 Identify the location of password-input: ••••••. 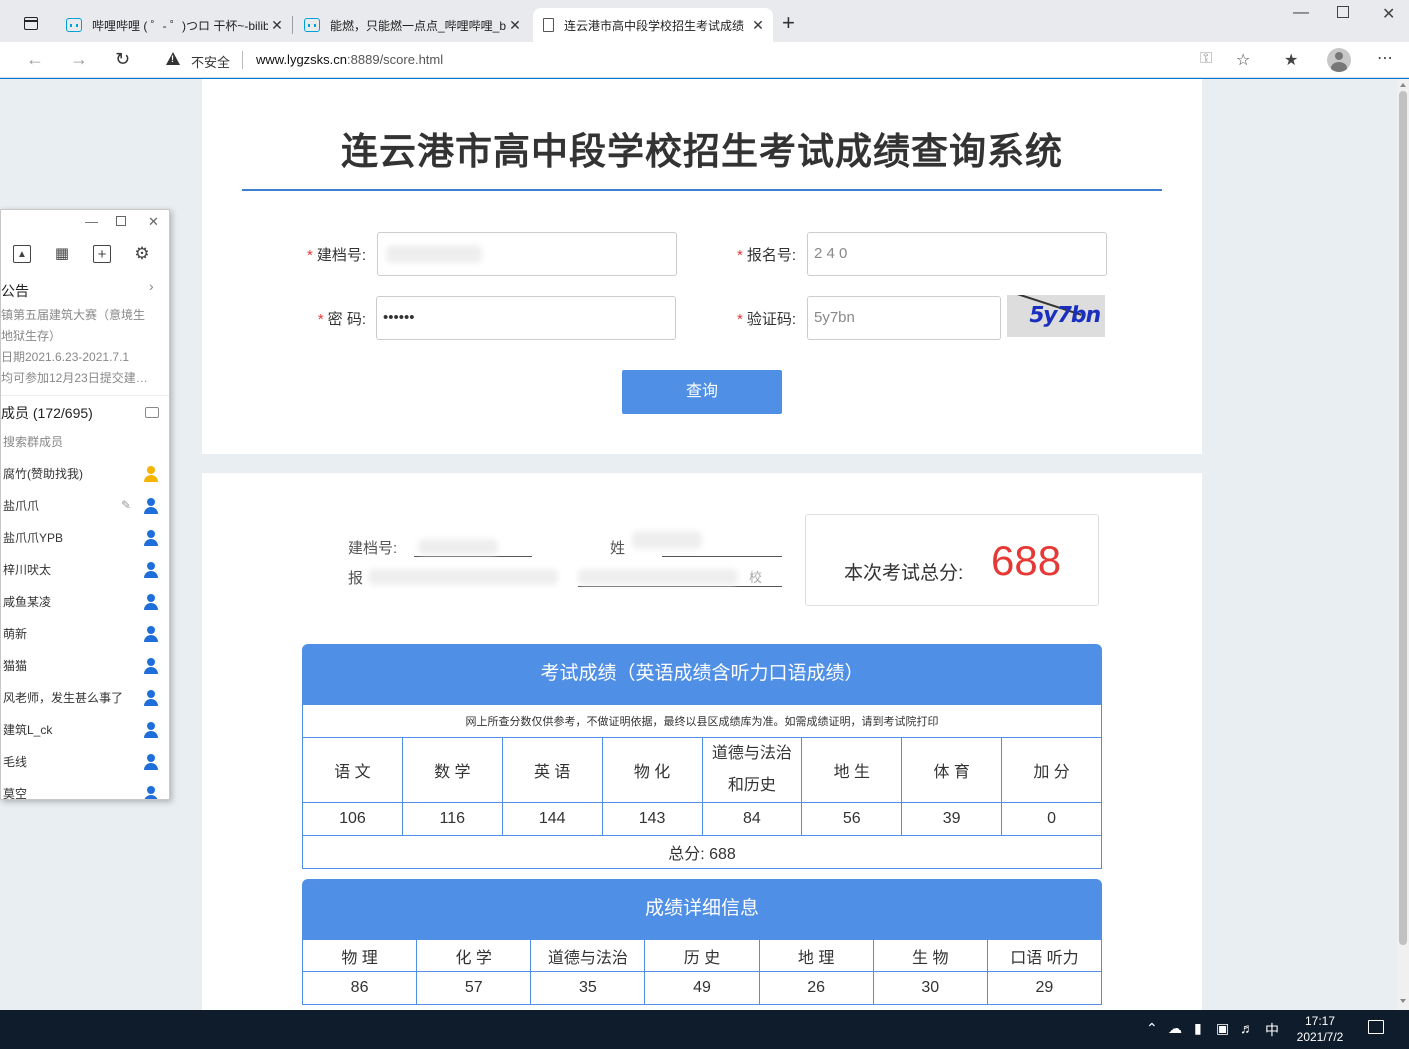
(526, 318).